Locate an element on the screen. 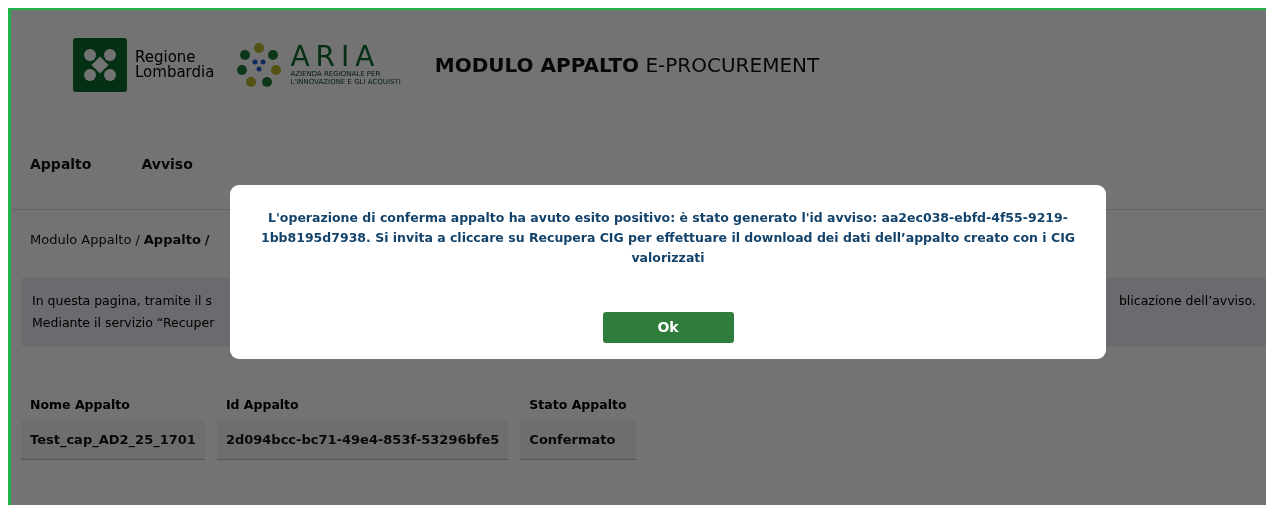 This screenshot has height=505, width=1266. column-header: Stato Appalto is located at coordinates (578, 405).